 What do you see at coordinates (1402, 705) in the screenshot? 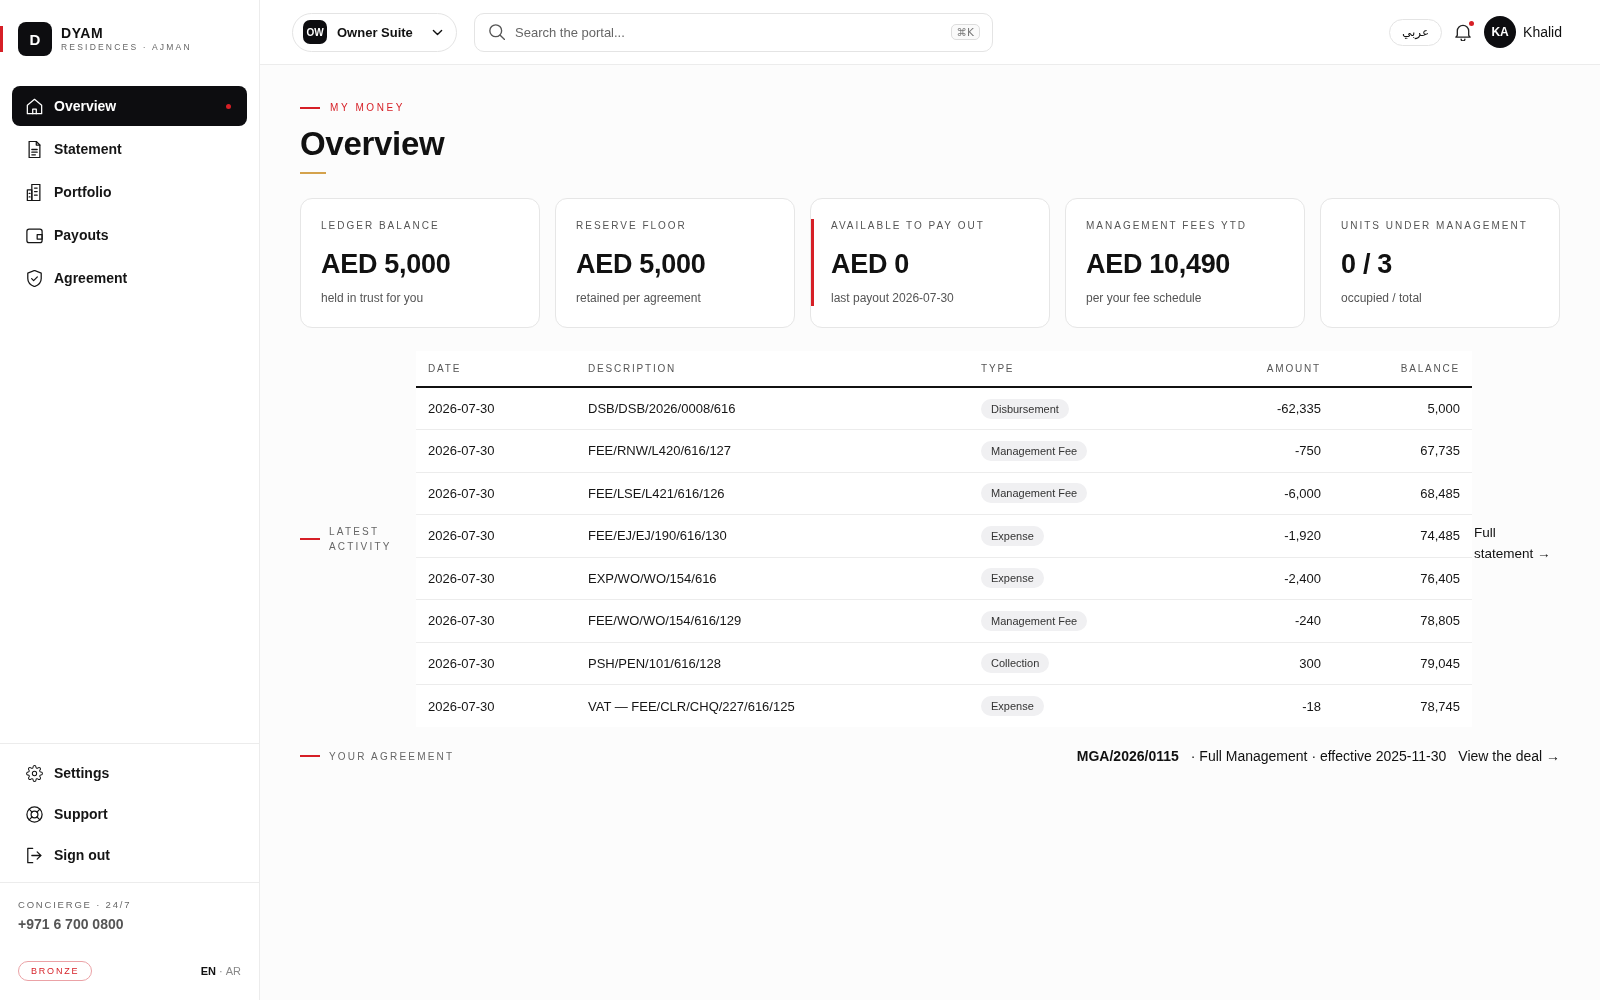
I see `table-cell: 78,745` at bounding box center [1402, 705].